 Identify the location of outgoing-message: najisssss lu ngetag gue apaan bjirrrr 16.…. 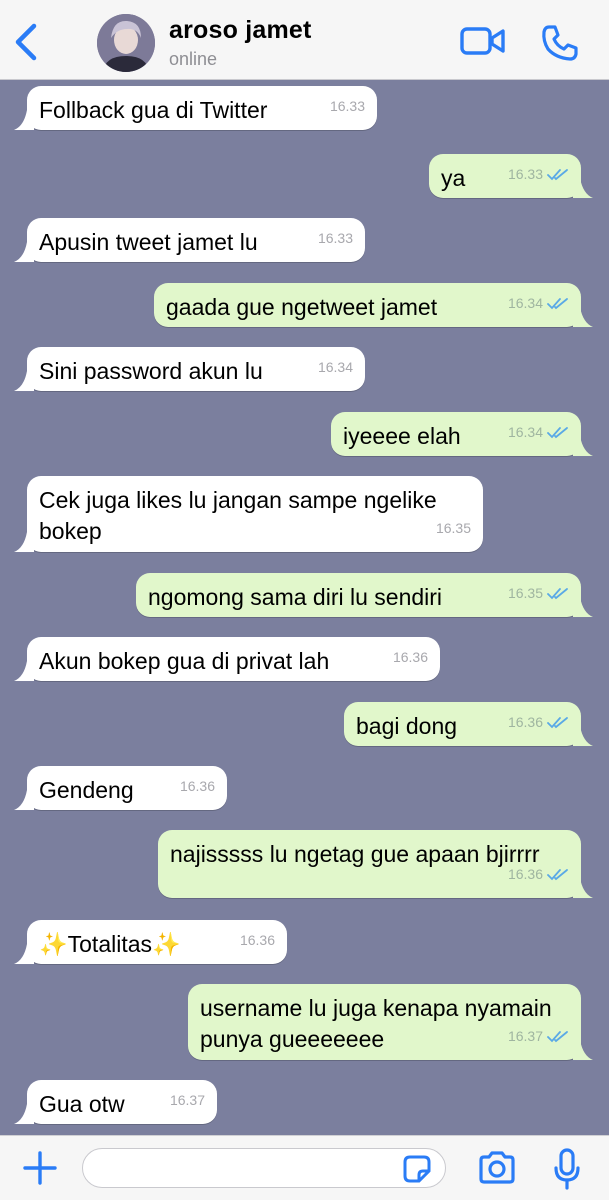
(375, 864).